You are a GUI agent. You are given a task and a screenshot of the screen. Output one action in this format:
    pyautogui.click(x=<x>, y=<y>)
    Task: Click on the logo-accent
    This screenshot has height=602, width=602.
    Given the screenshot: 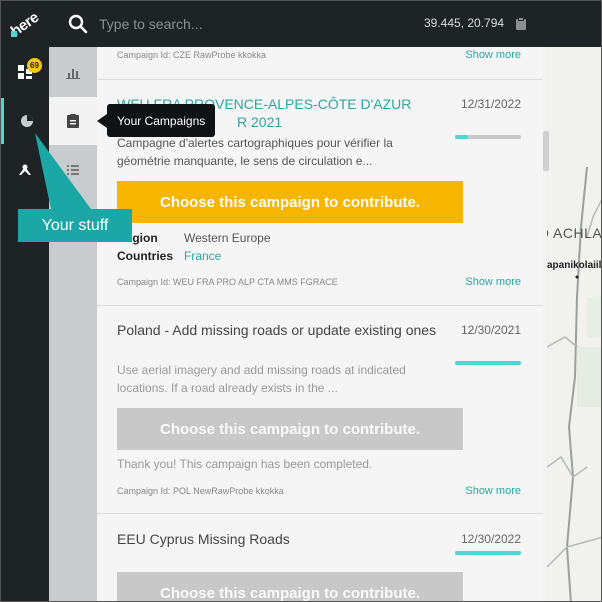 What is the action you would take?
    pyautogui.click(x=14, y=34)
    